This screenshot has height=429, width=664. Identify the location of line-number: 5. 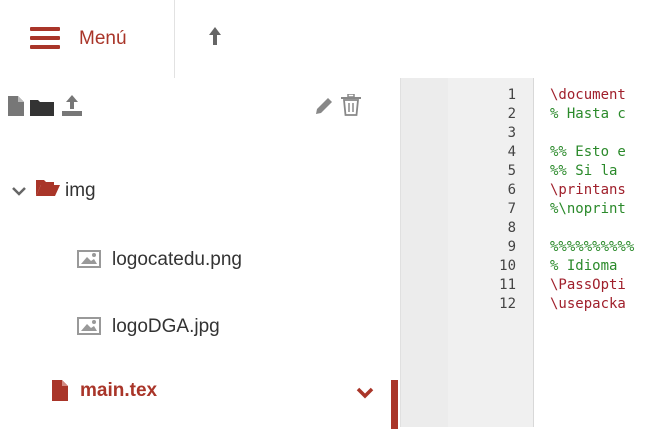
(511, 171).